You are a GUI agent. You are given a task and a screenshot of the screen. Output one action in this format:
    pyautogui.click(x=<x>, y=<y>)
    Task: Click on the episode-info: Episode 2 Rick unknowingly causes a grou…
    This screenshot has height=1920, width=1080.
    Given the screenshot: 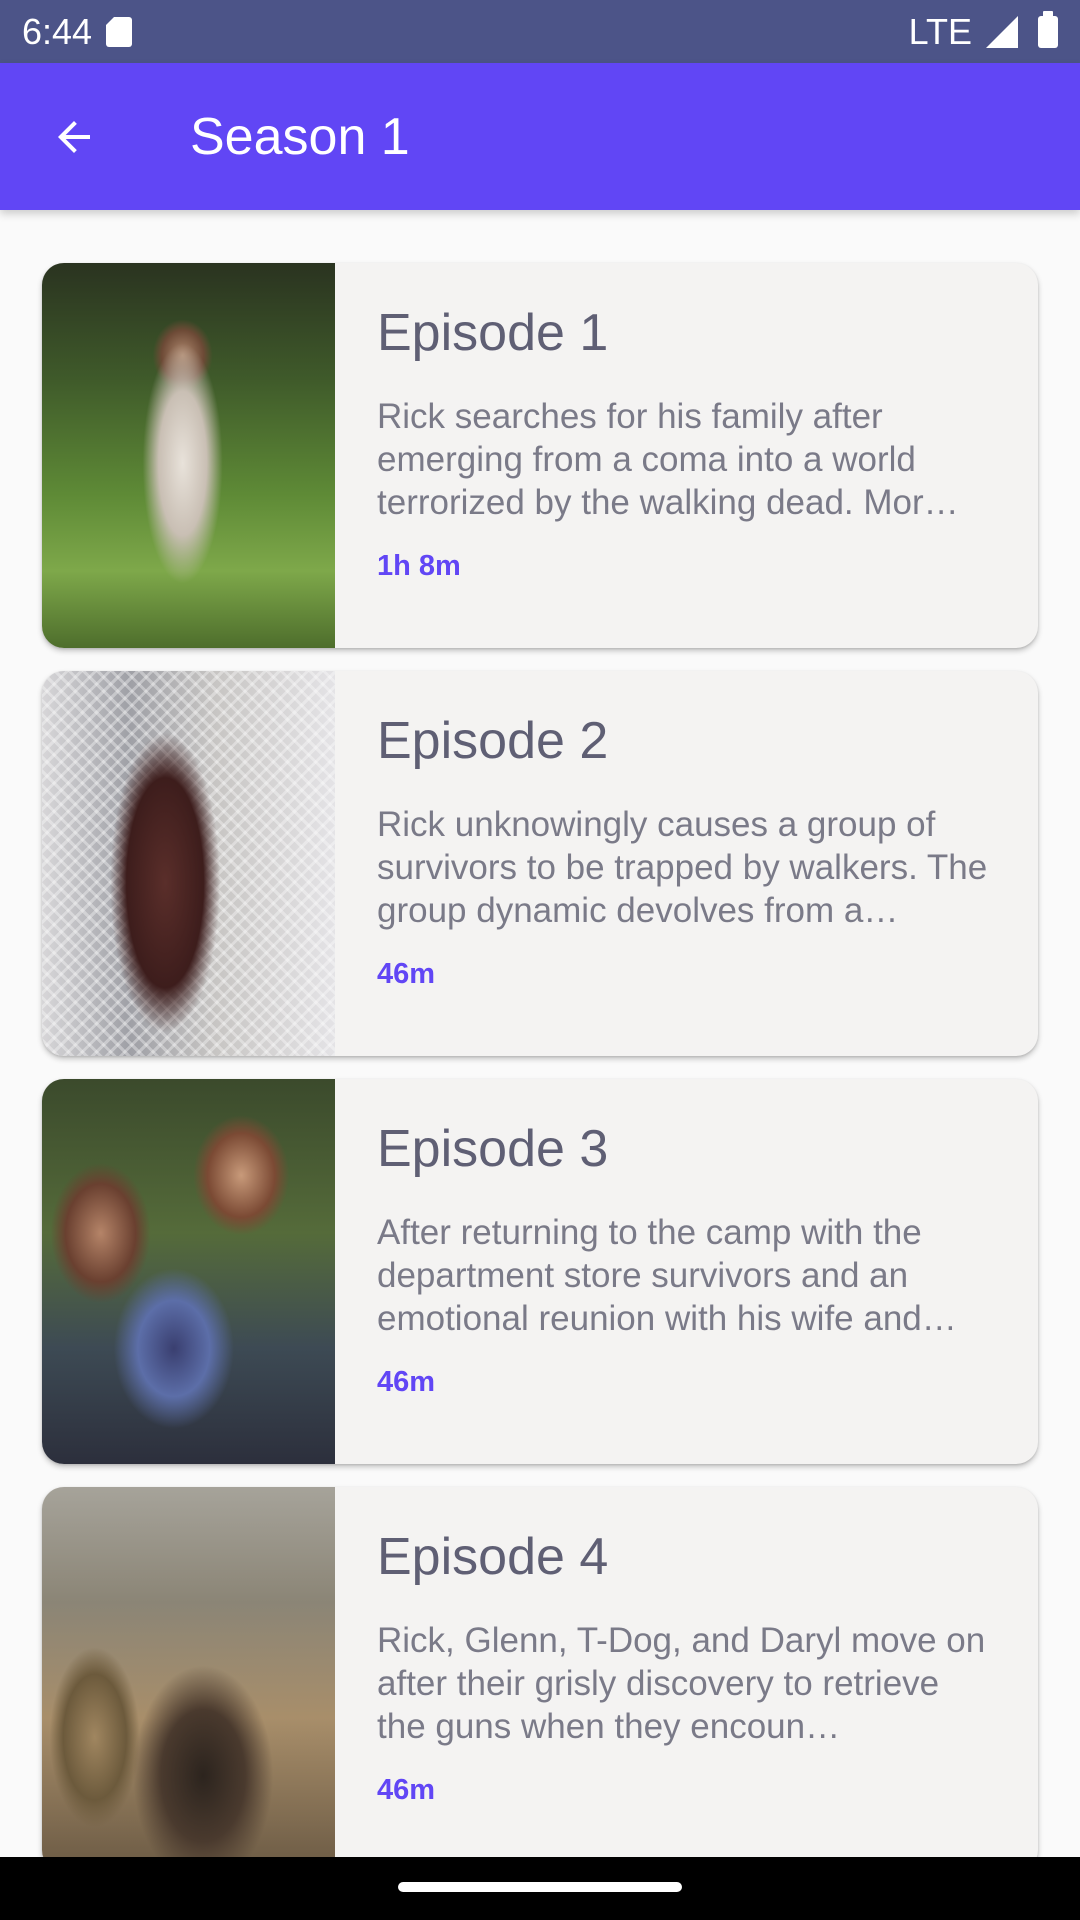 What is the action you would take?
    pyautogui.click(x=686, y=863)
    